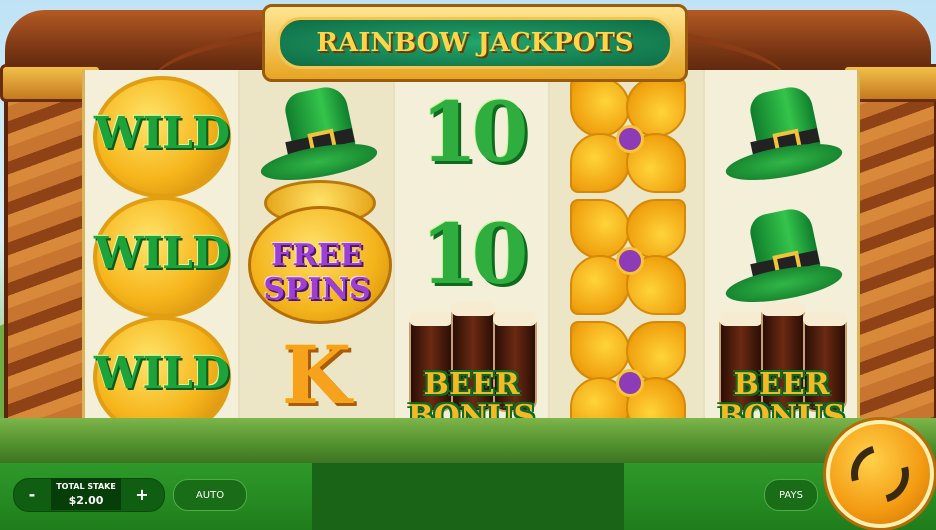 Image resolution: width=936 pixels, height=530 pixels. I want to click on symbol-free-spins: FREE SPINS, so click(316, 252).